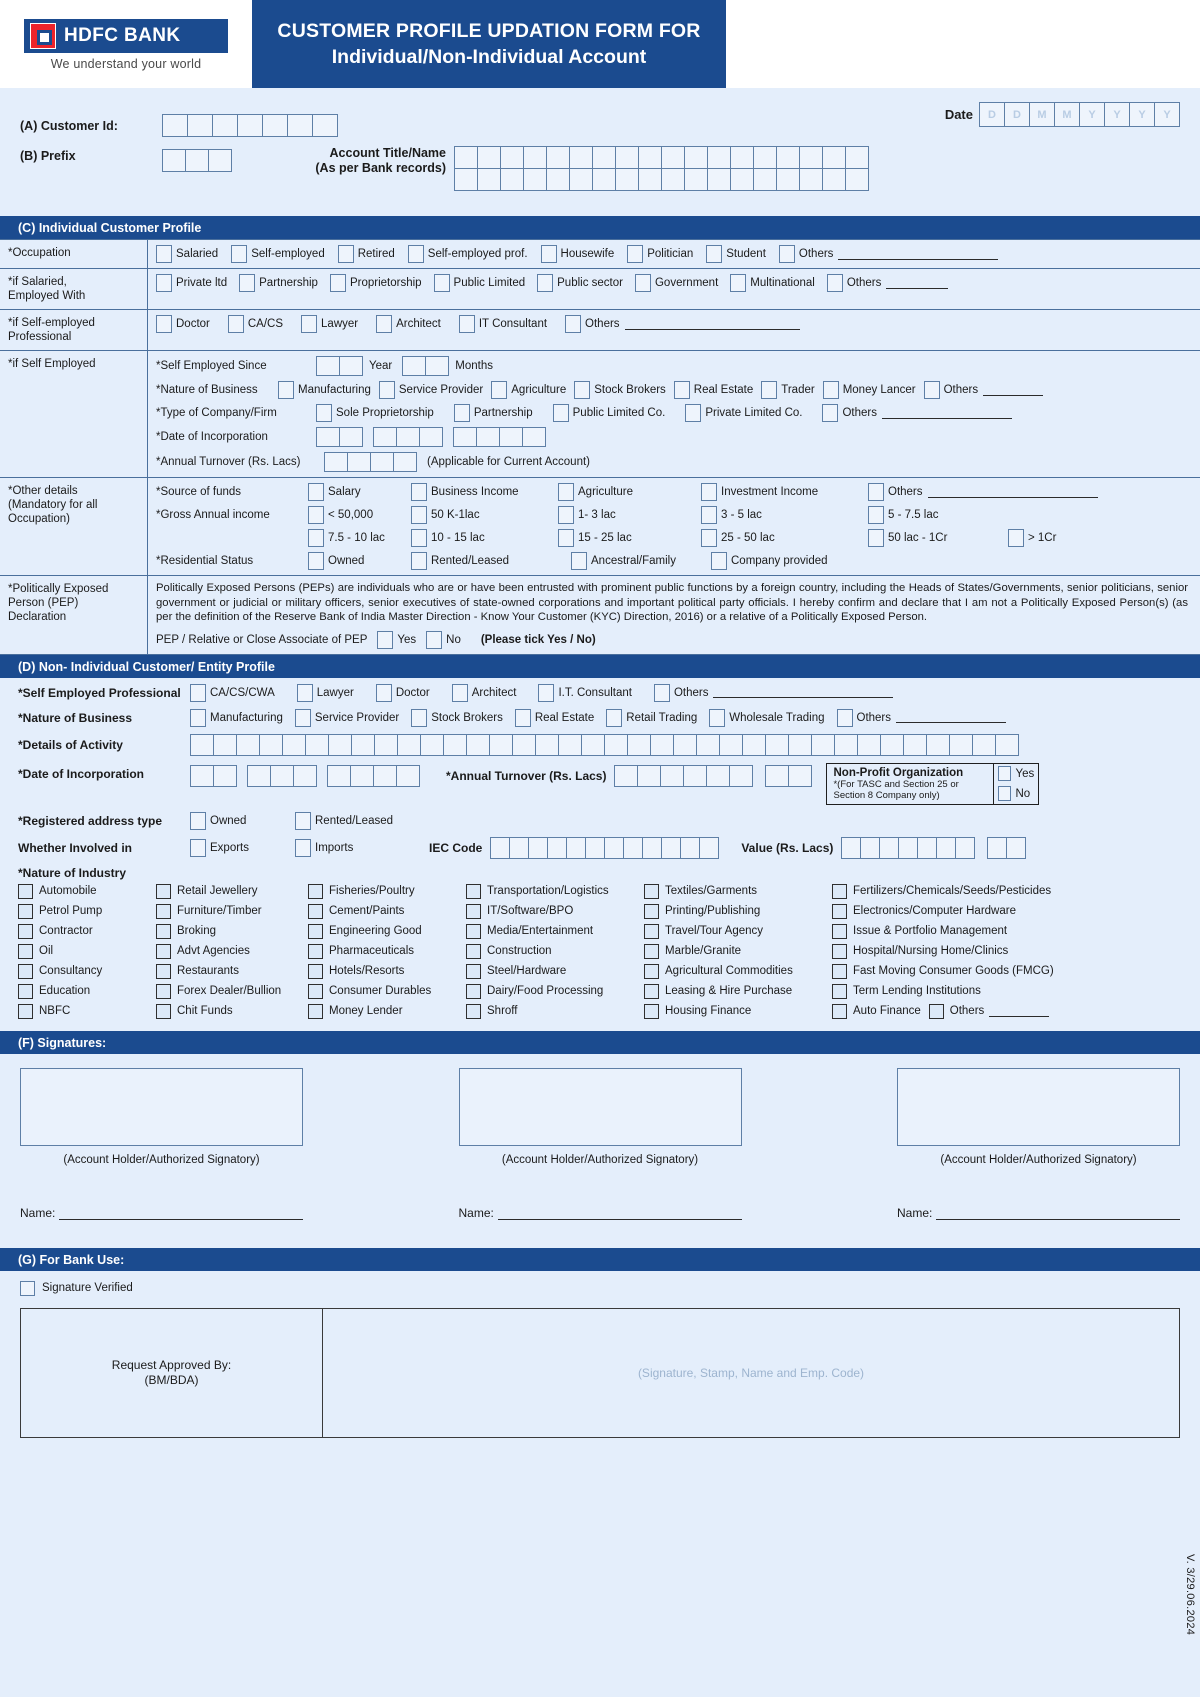 The image size is (1200, 1697). What do you see at coordinates (467, 254) in the screenshot?
I see `occupation-3: Self-employed prof.` at bounding box center [467, 254].